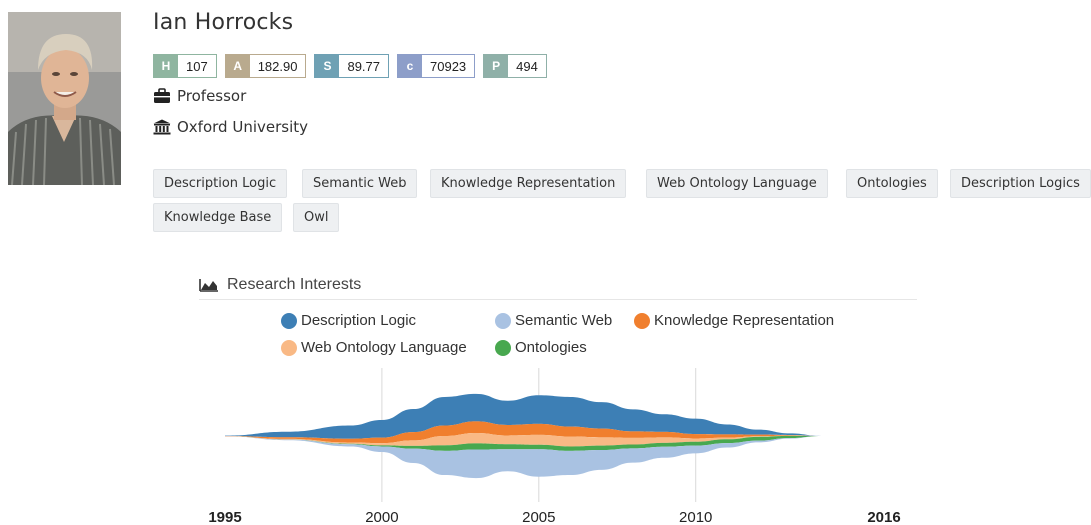  What do you see at coordinates (538, 517) in the screenshot?
I see `x-tick-label: 2005` at bounding box center [538, 517].